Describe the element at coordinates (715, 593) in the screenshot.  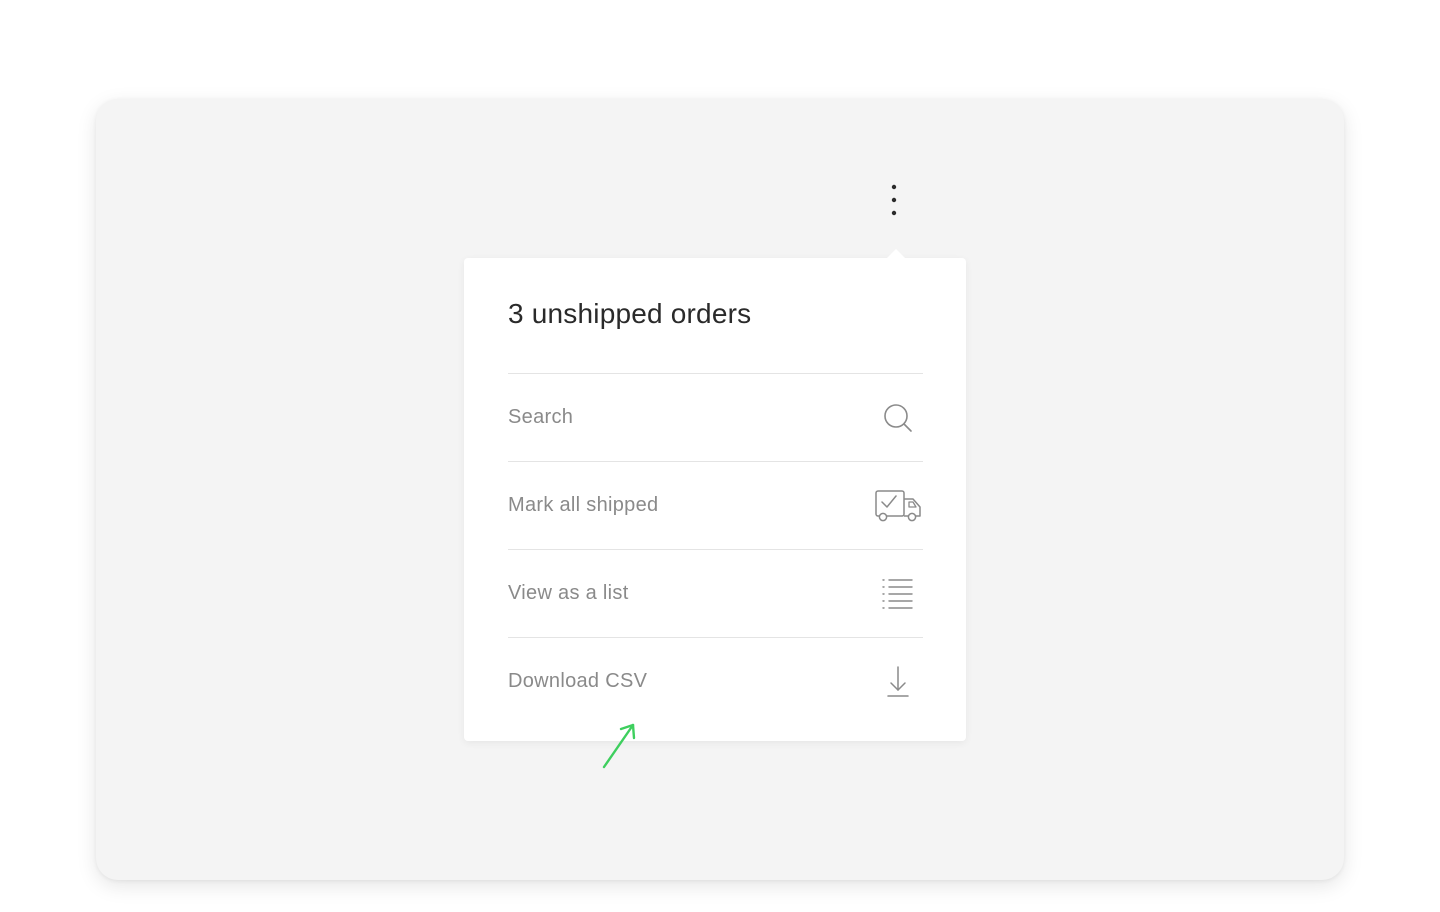
I see `menu-item-view-as-list: View as a list` at that location.